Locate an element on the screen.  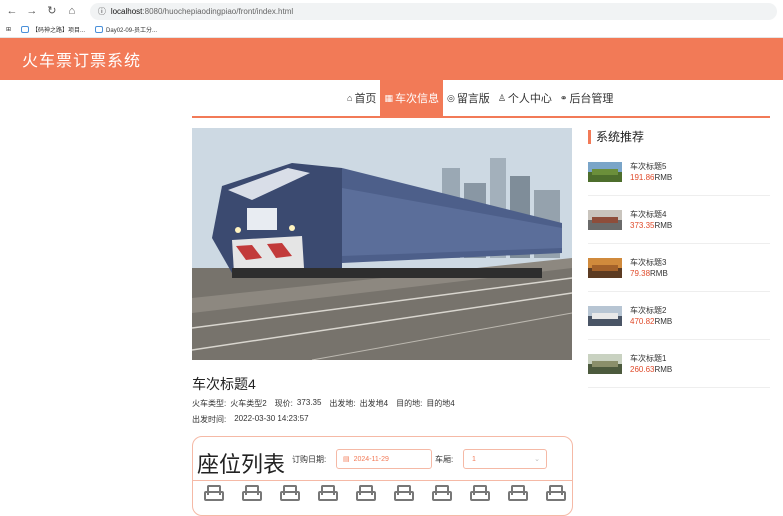
departure-time-value: 2022-03-30 14:23:57 is located at coordinates (271, 418).